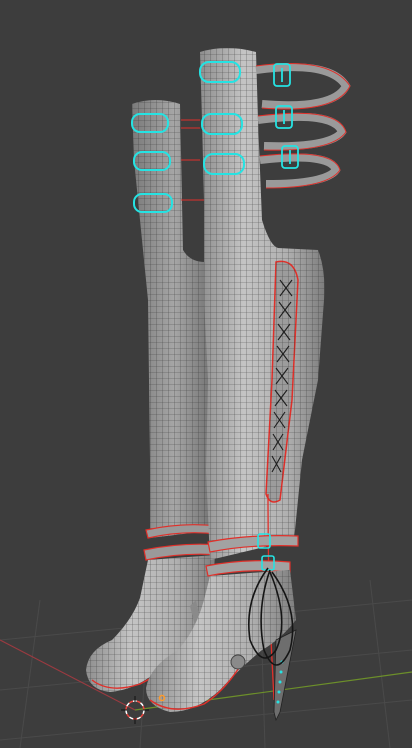  Describe the element at coordinates (303, 125) in the screenshot. I see `buckle-straps` at that location.